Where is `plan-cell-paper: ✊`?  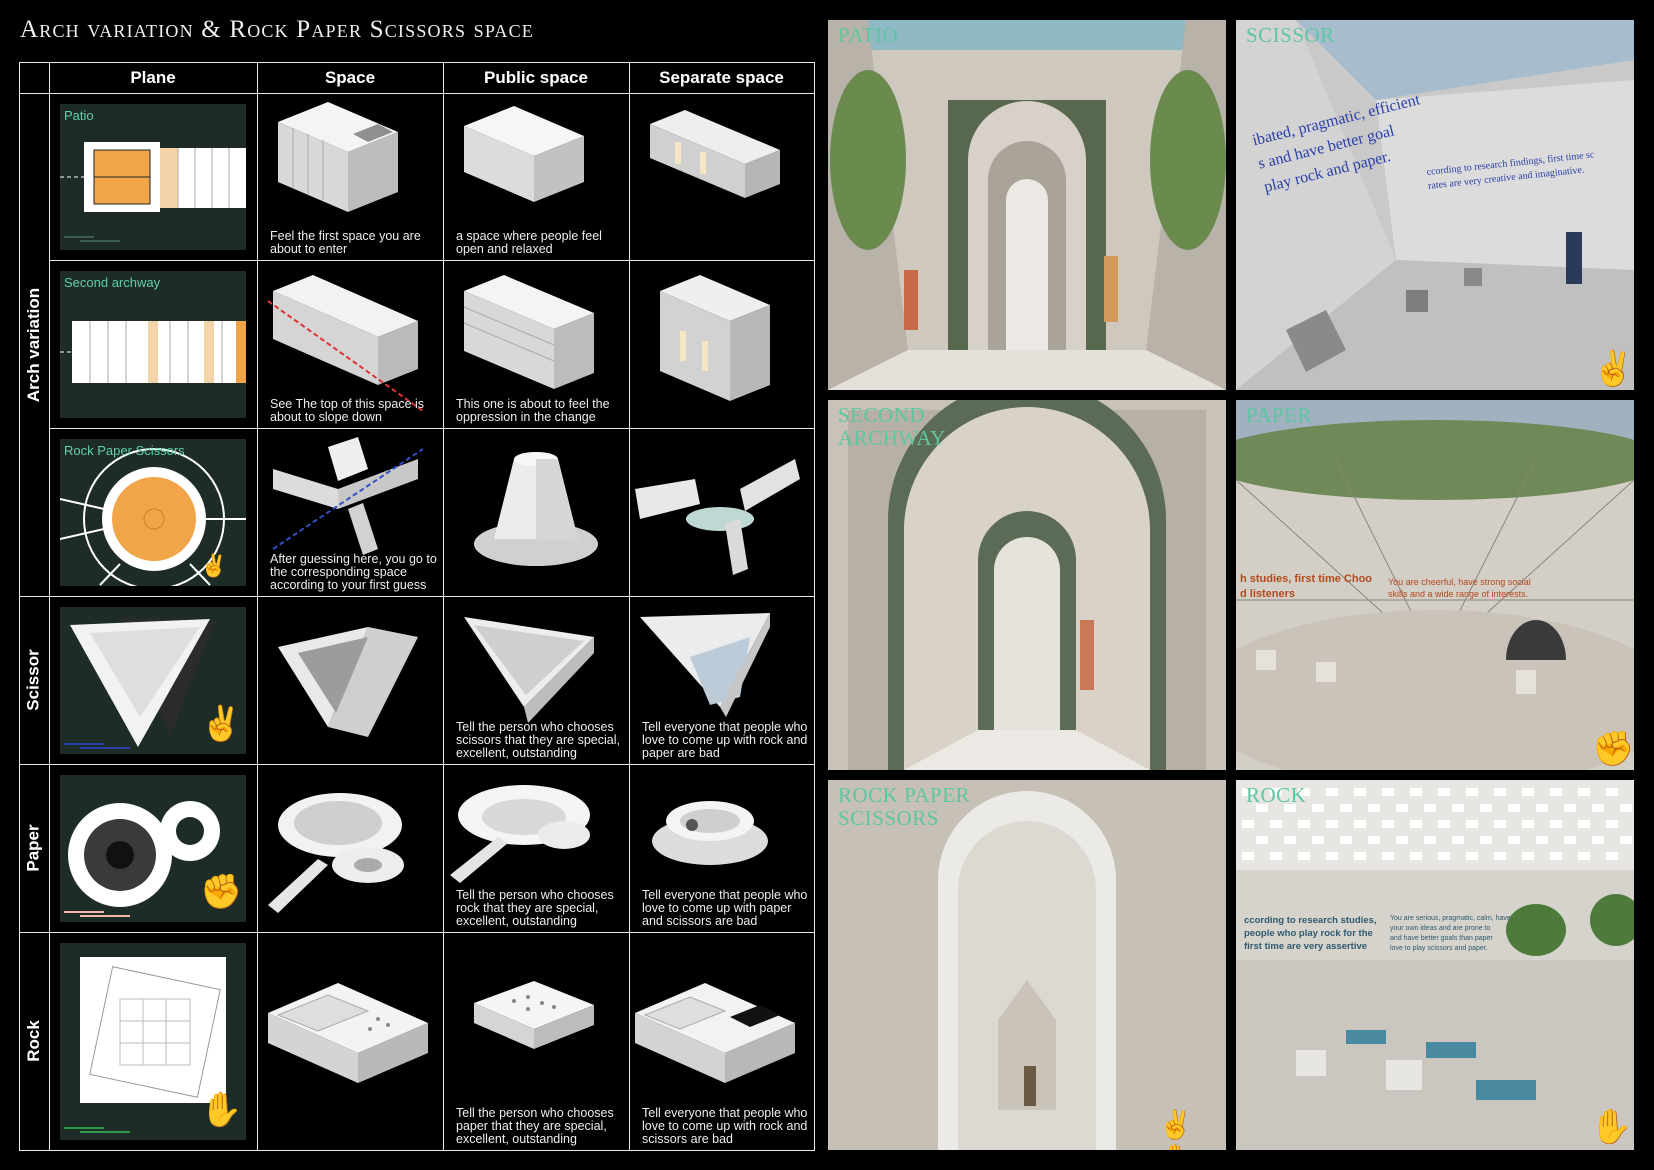
plan-cell-paper: ✊ is located at coordinates (153, 848).